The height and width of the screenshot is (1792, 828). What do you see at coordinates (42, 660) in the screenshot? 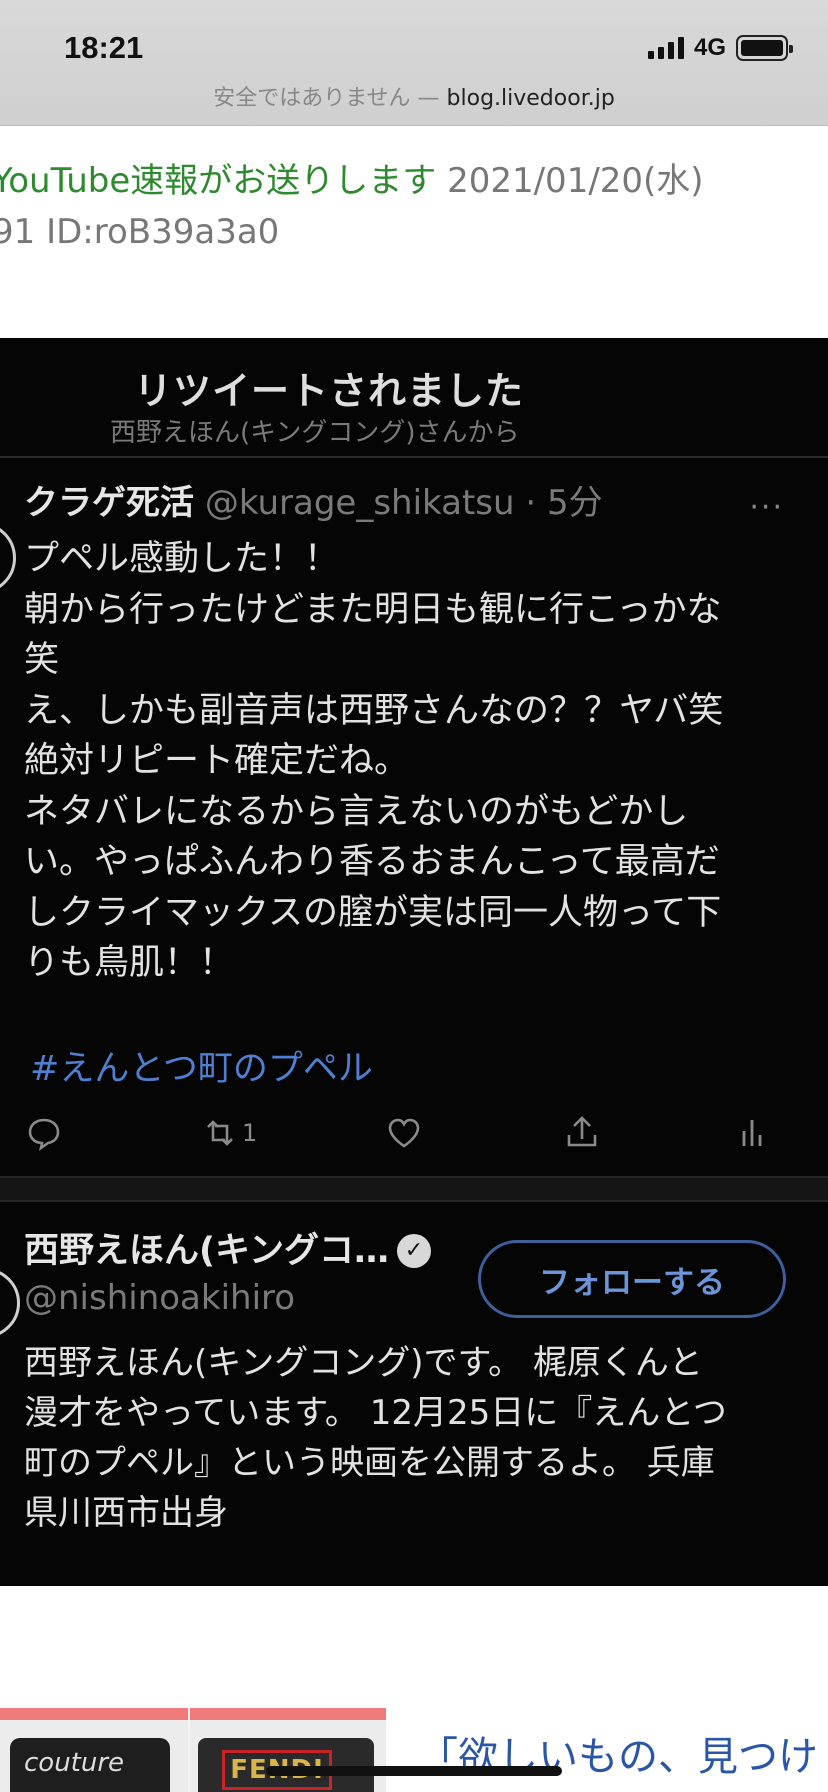
I see `tweet-line: 笑` at bounding box center [42, 660].